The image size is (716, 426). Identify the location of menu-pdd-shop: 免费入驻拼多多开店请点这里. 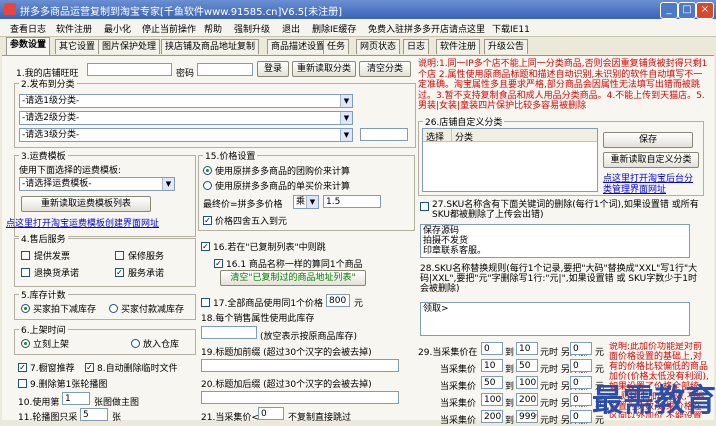
(426, 28).